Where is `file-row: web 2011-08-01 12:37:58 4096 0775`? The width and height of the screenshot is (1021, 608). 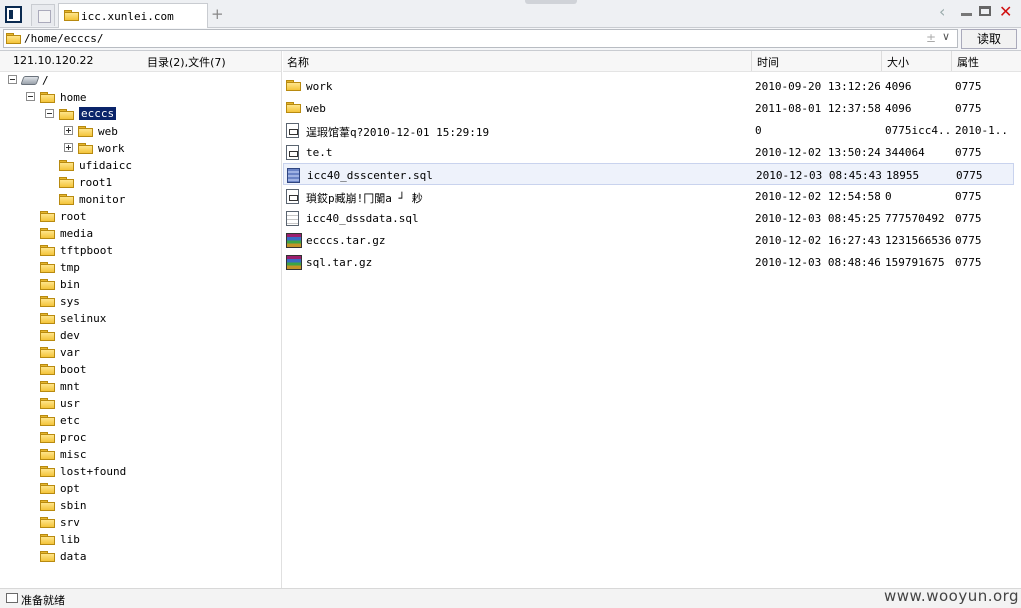 file-row: web 2011-08-01 12:37:58 4096 0775 is located at coordinates (648, 108).